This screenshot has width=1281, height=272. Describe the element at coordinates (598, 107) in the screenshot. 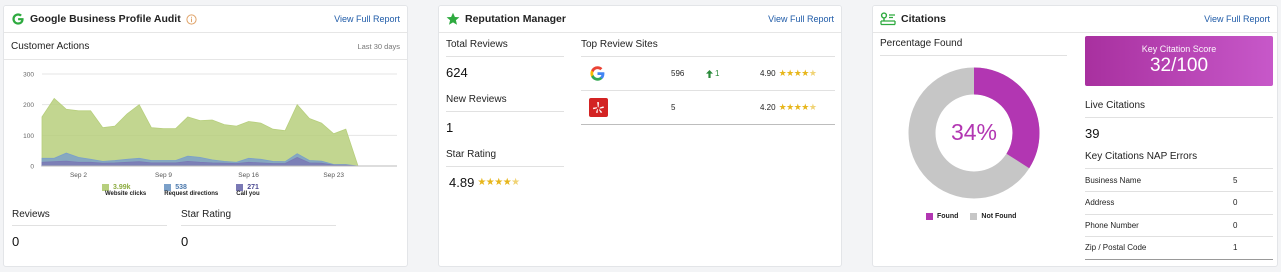

I see `yelp-icon` at that location.